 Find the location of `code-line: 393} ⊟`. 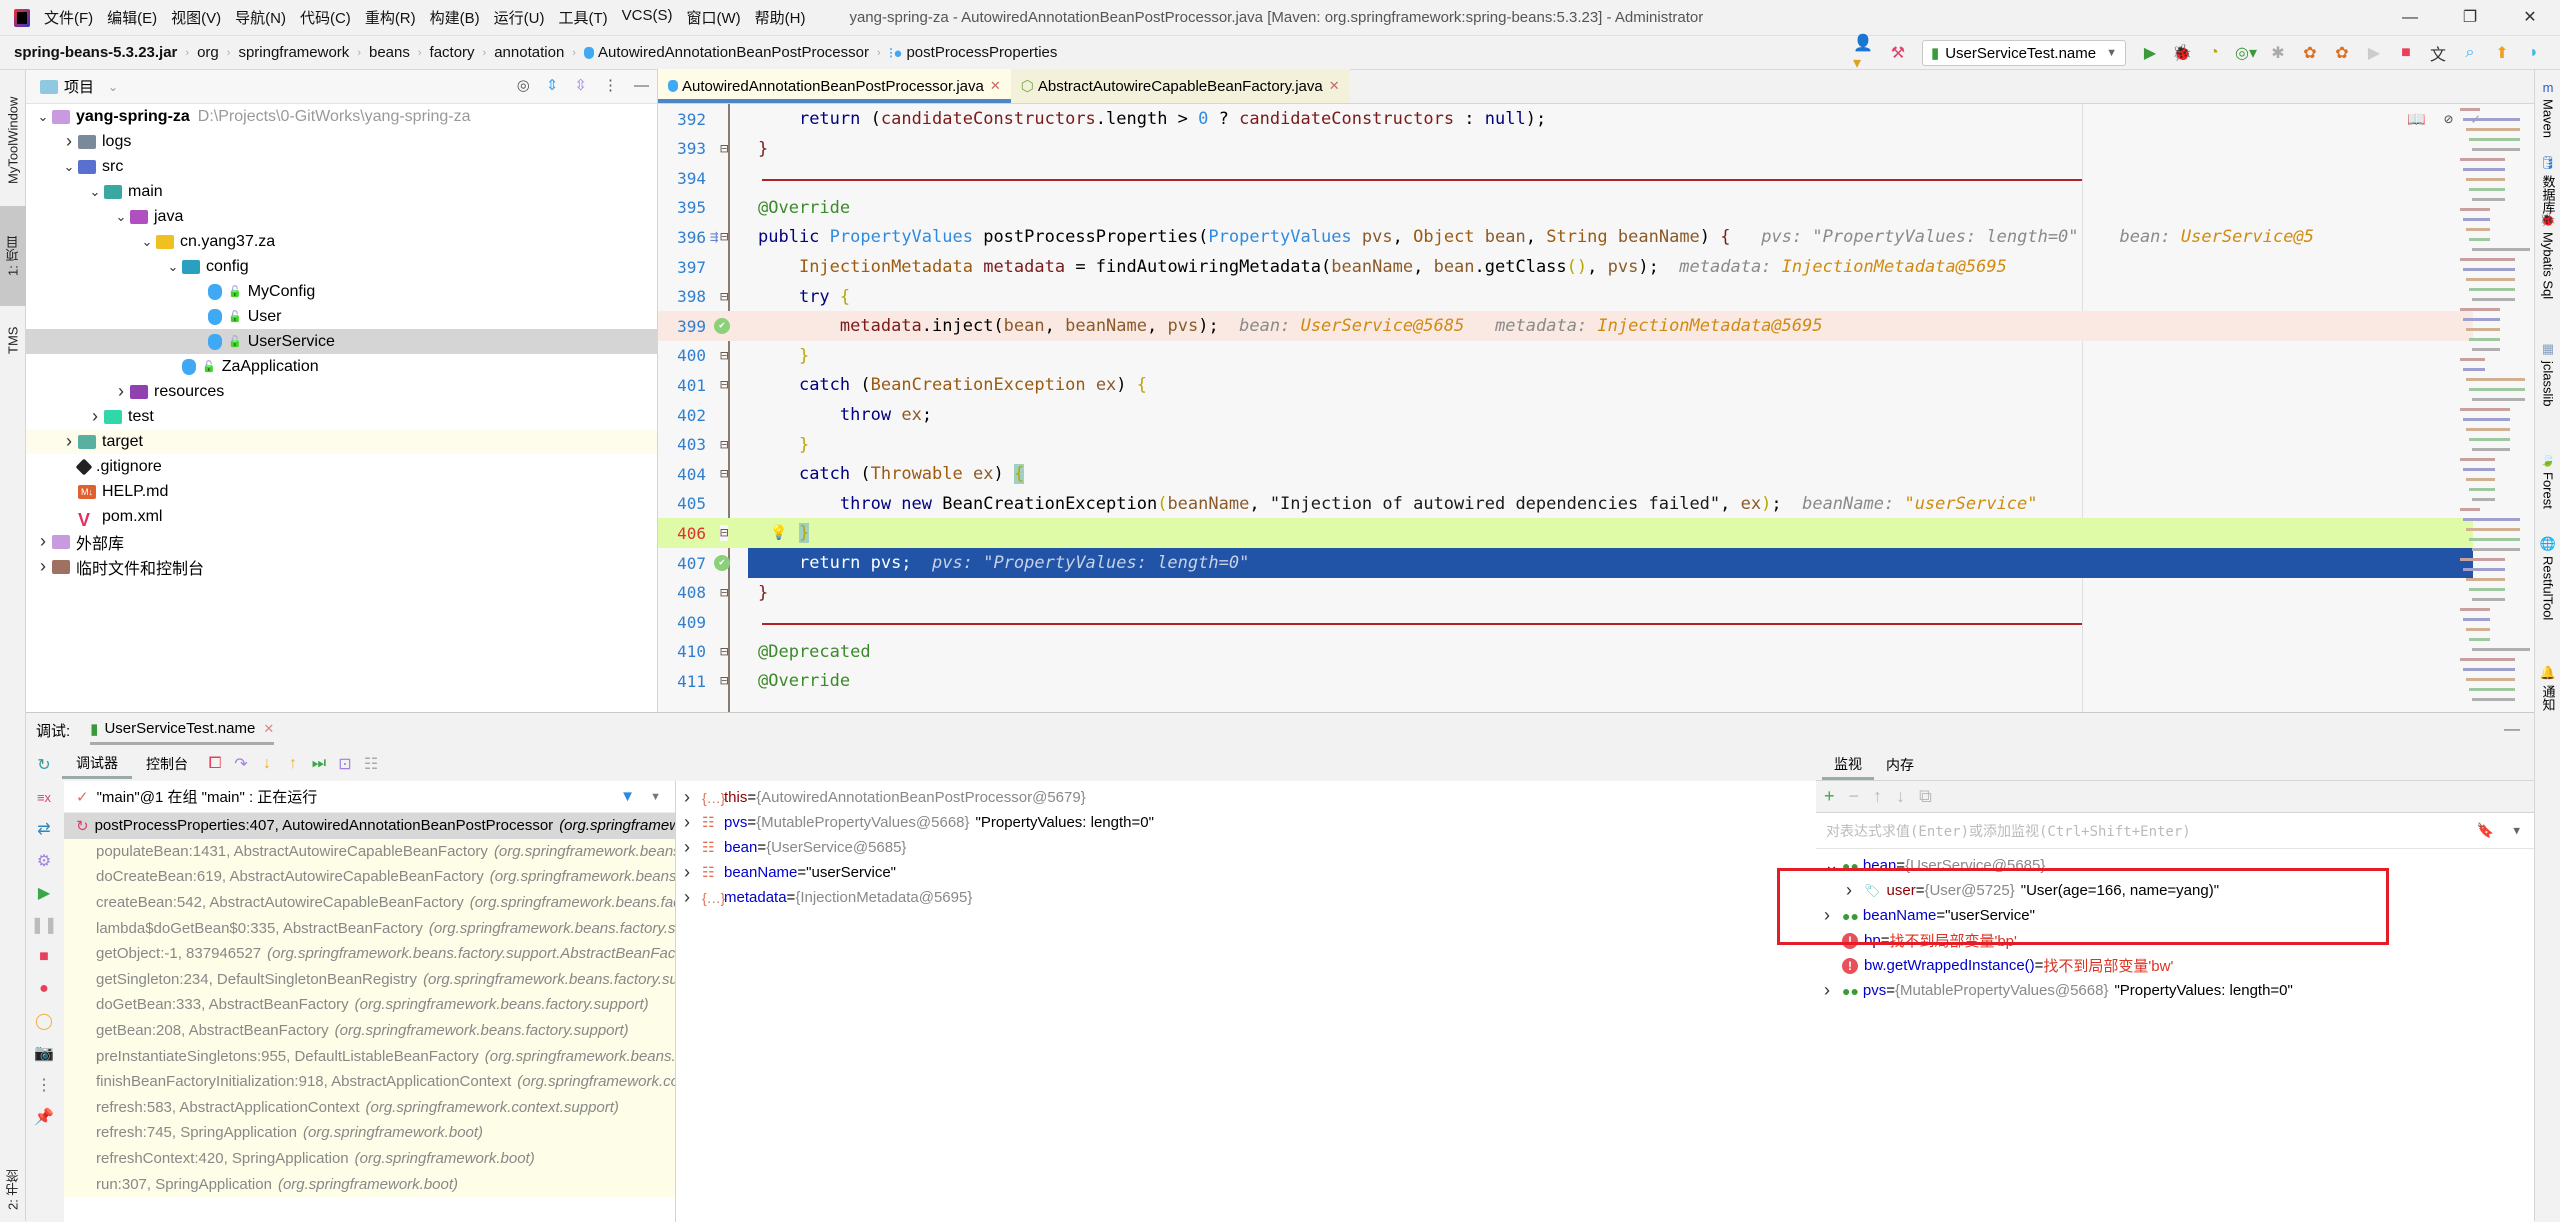

code-line: 393} ⊟ is located at coordinates (1565, 149).